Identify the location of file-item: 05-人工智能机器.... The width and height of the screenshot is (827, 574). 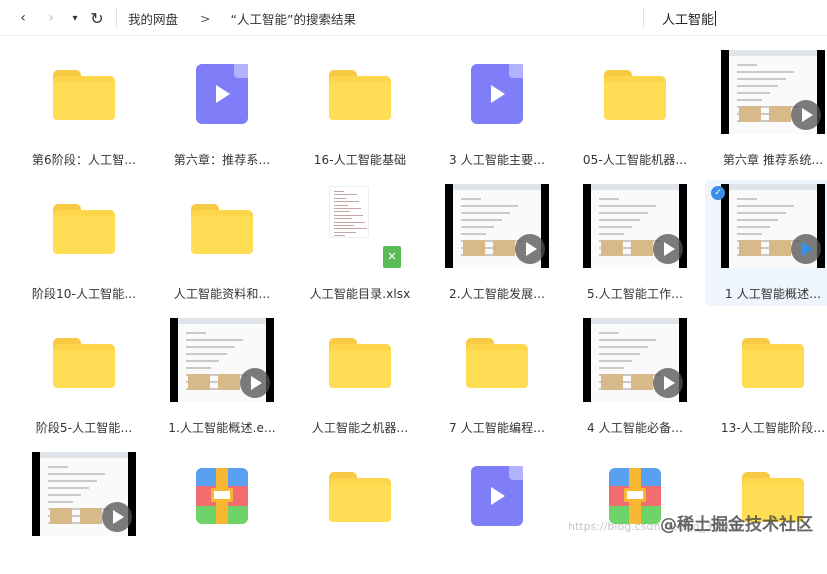
(635, 109).